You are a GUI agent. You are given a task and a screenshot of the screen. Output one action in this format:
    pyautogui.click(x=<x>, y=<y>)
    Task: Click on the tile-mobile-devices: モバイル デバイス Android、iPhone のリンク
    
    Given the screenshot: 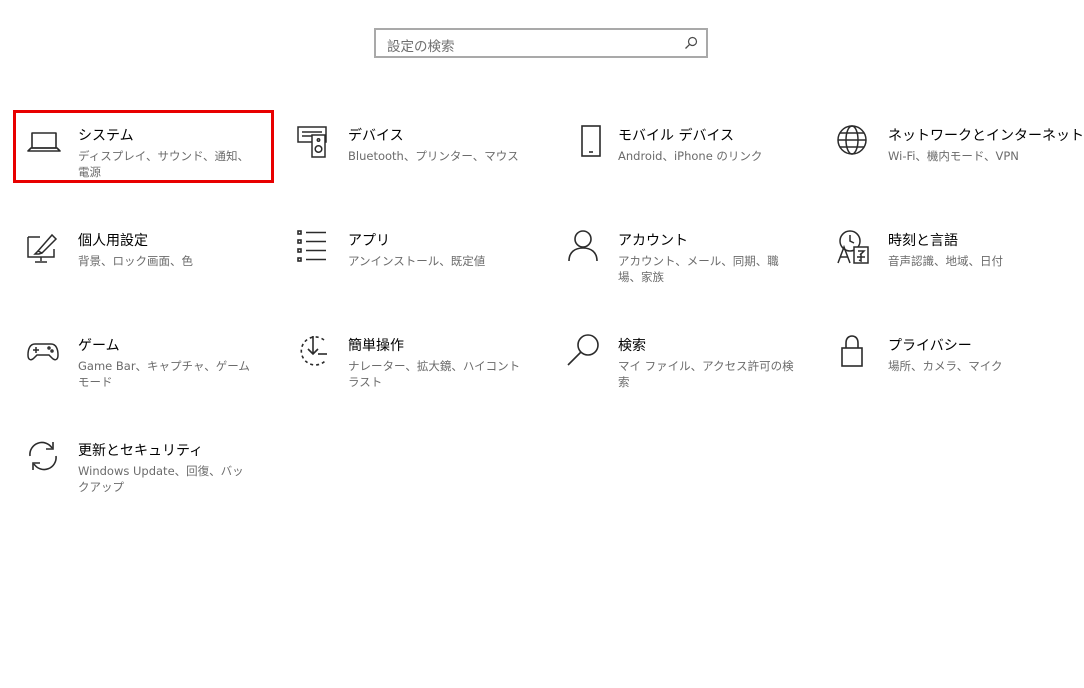 What is the action you would take?
    pyautogui.click(x=687, y=151)
    